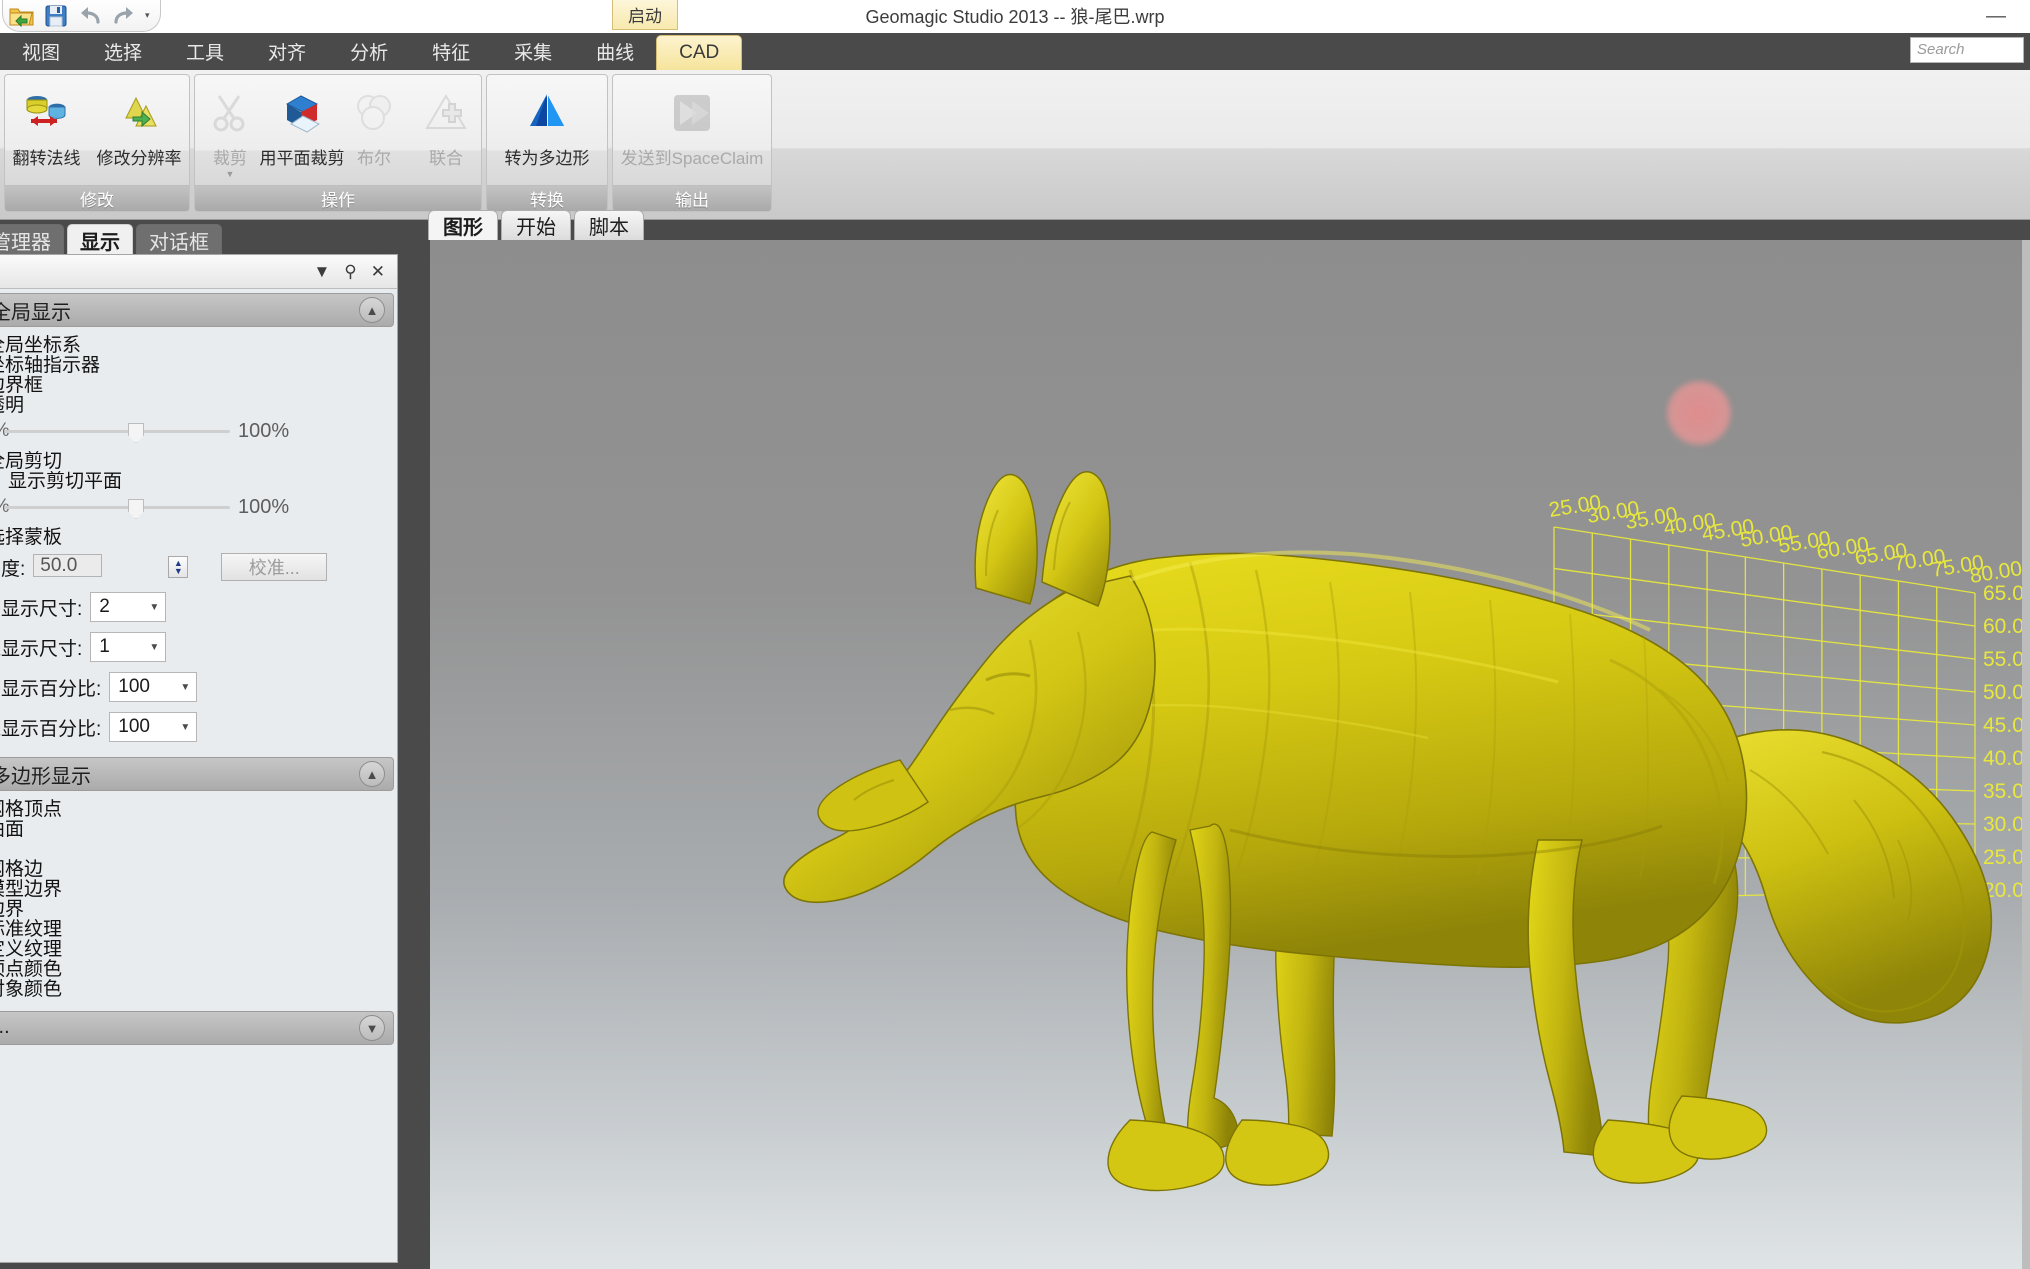  Describe the element at coordinates (369, 51) in the screenshot. I see `menu-item-i4: 分析` at that location.